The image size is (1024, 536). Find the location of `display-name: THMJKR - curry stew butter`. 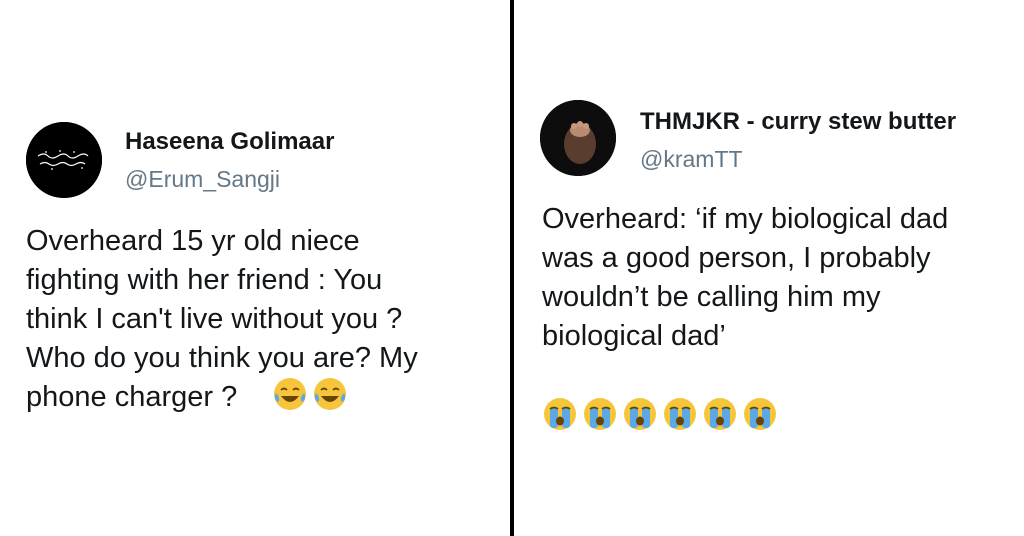

display-name: THMJKR - curry stew butter is located at coordinates (832, 122).